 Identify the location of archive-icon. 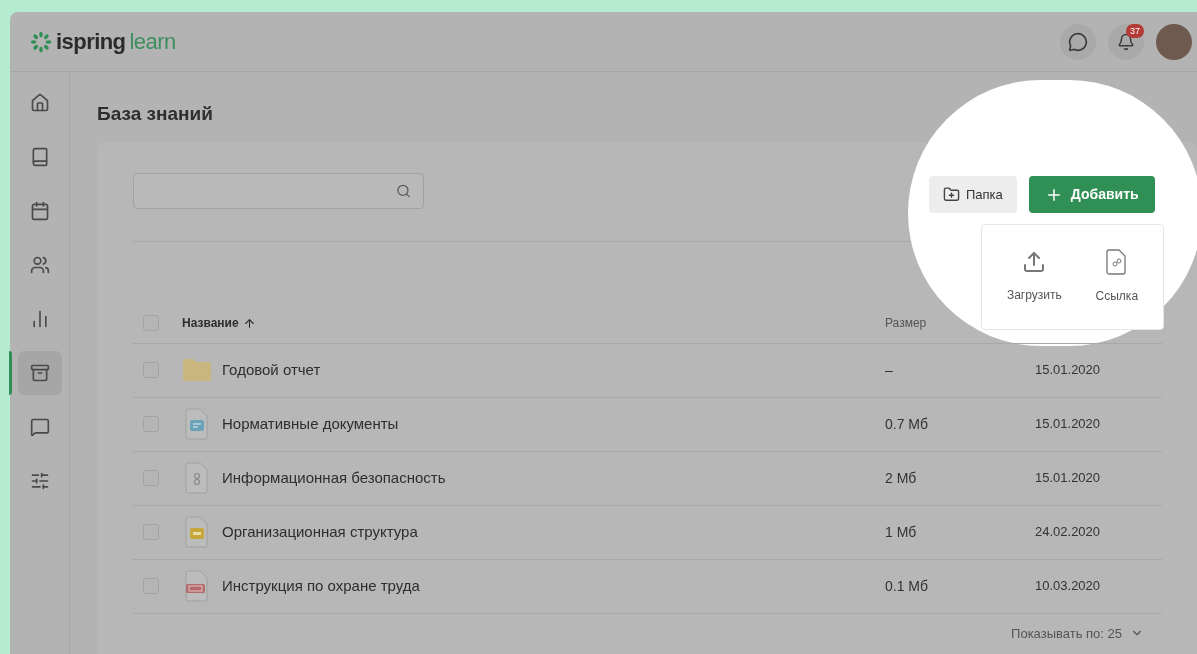
(39, 373).